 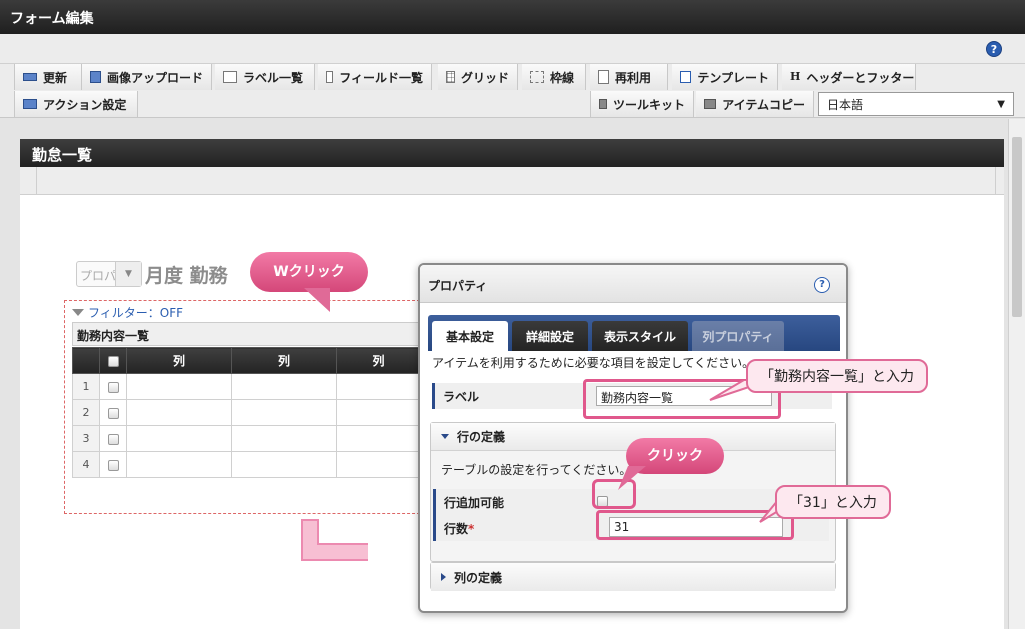 I want to click on dialog-description: アイテムを利用するために必要な項目を設定してください。, so click(x=593, y=363).